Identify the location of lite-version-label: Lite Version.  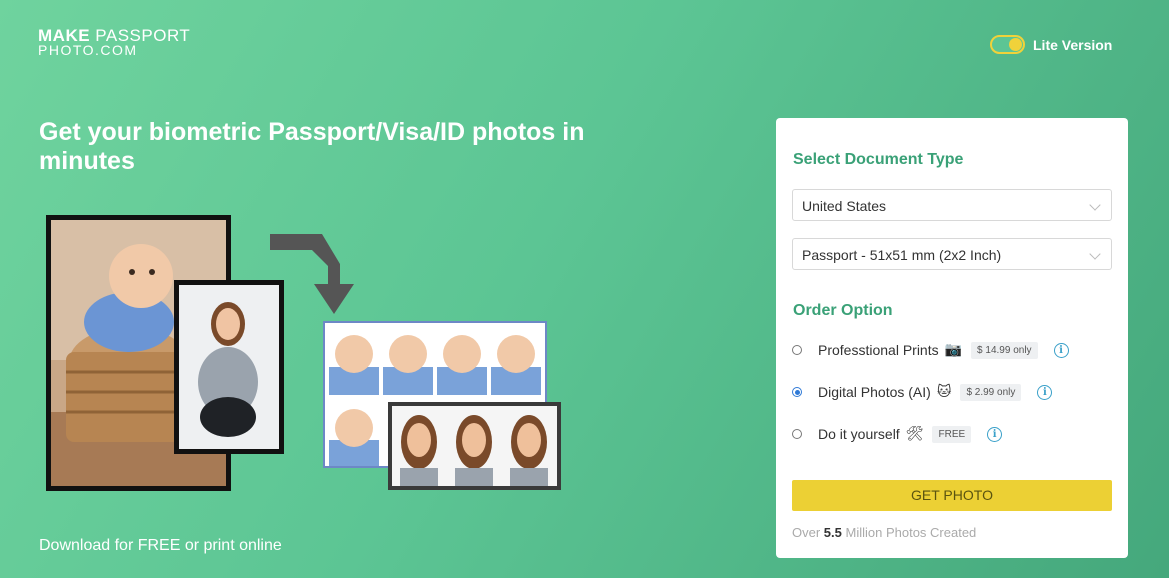
(1073, 44).